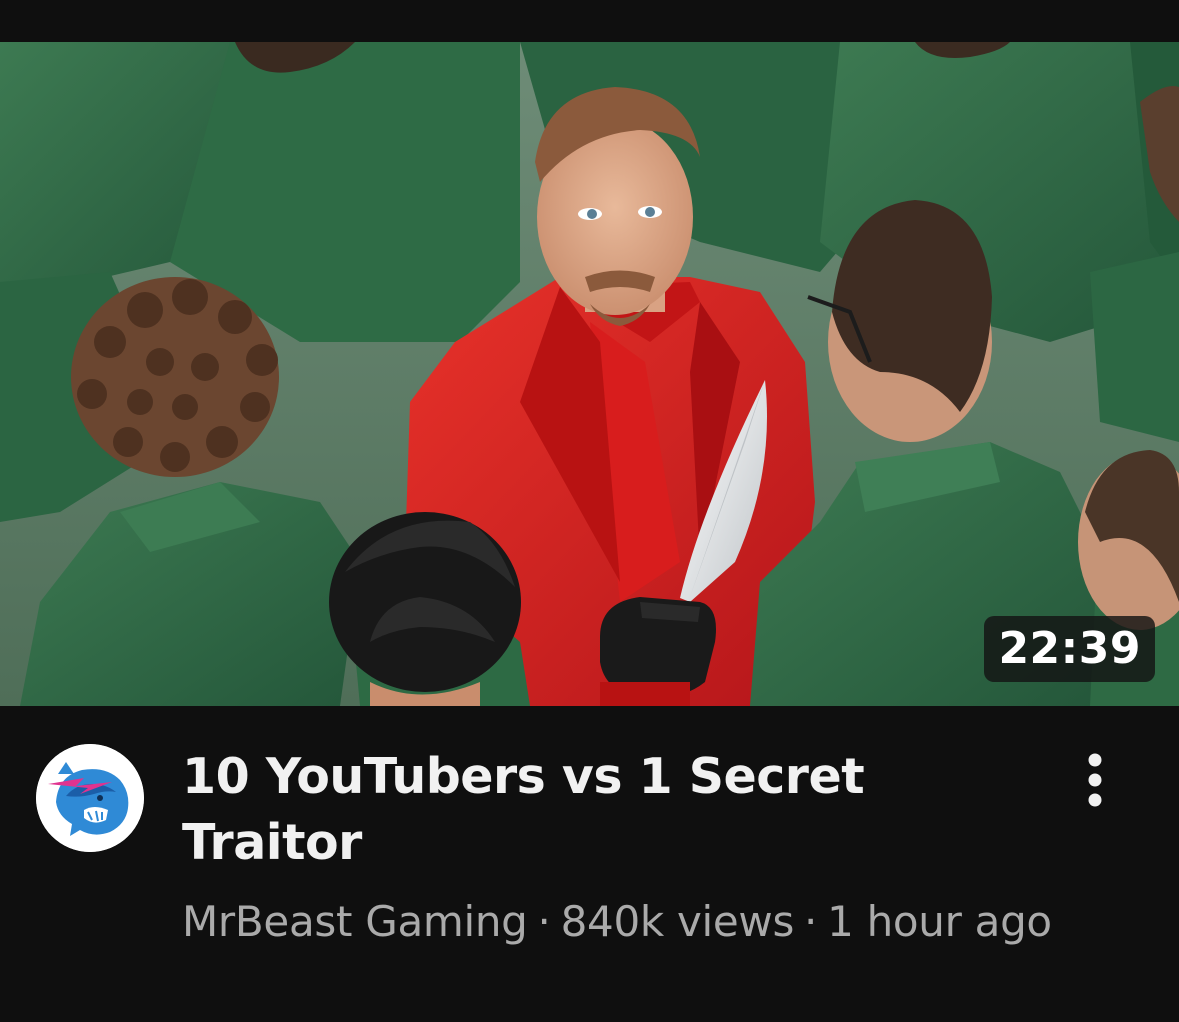  I want to click on view-count: 840k views, so click(677, 921).